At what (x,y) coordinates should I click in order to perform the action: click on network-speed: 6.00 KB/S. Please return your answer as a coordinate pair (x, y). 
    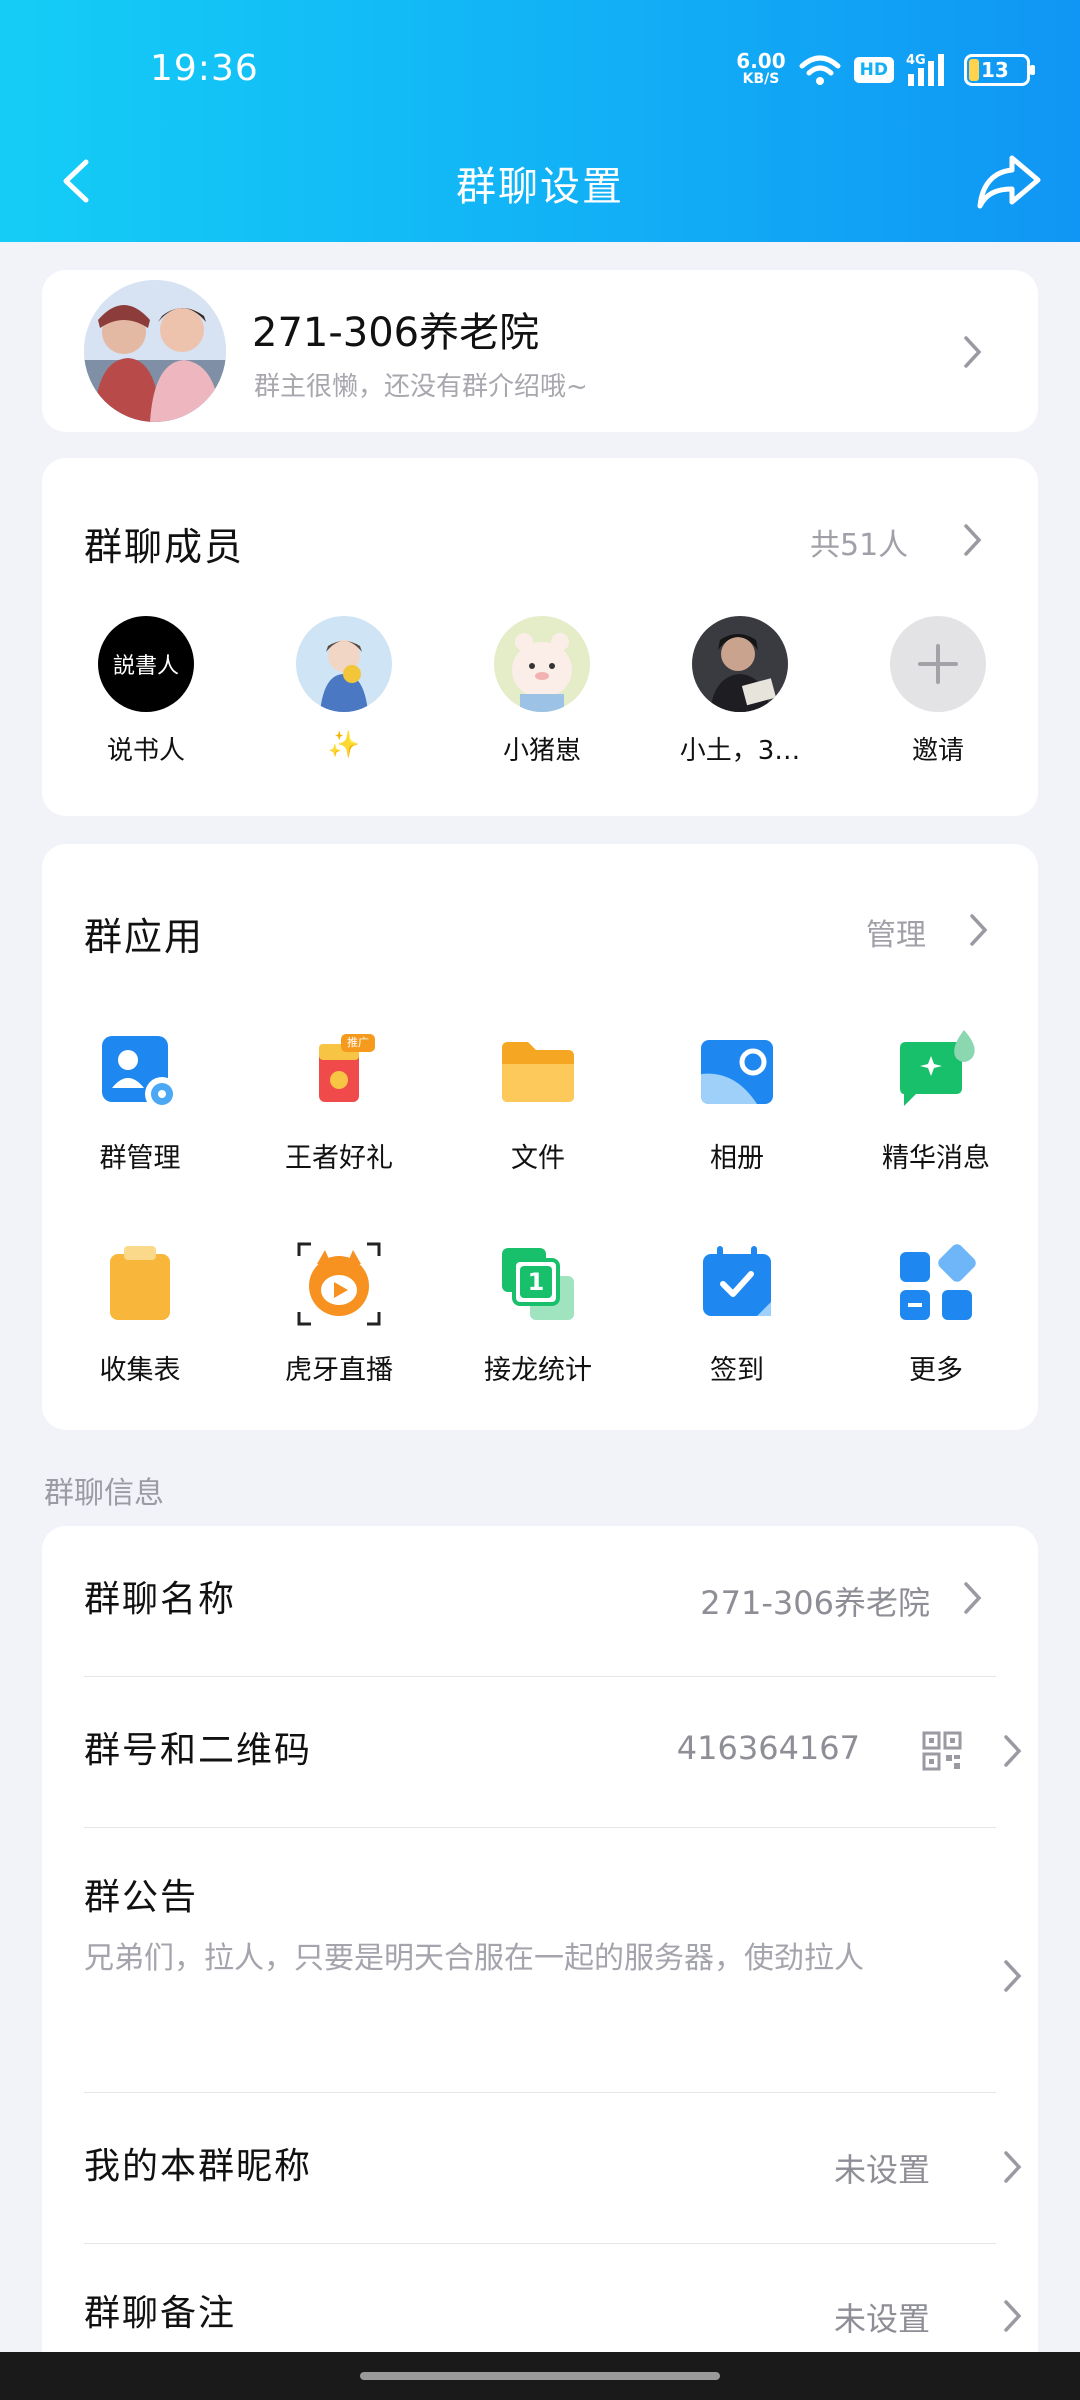
    Looking at the image, I should click on (761, 68).